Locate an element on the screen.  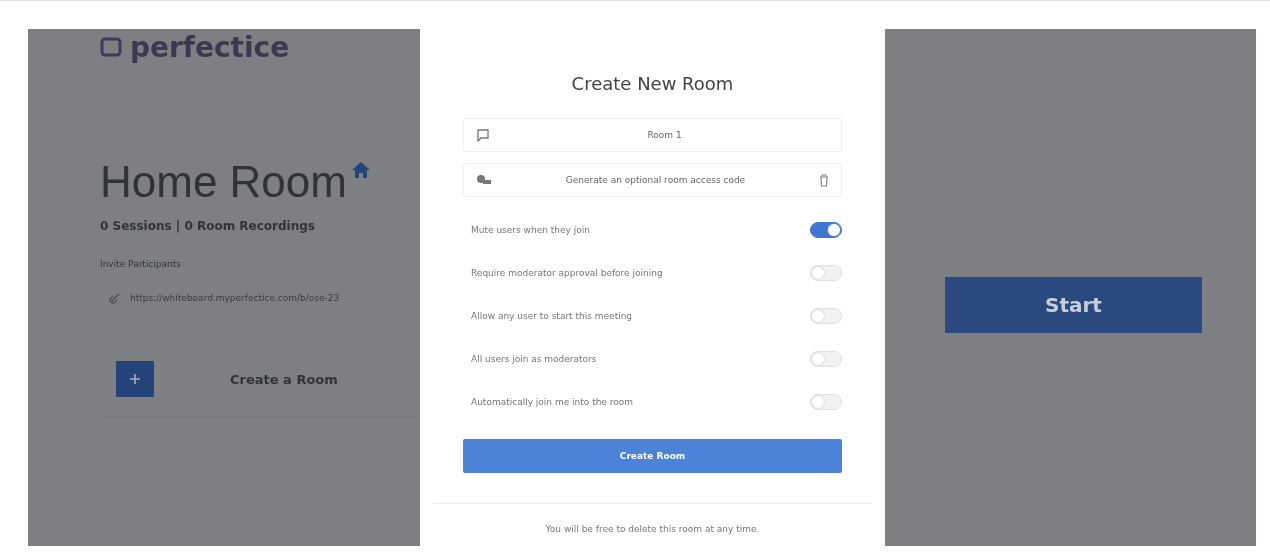
access-code-field: Generate an optional room access code is located at coordinates (652, 180).